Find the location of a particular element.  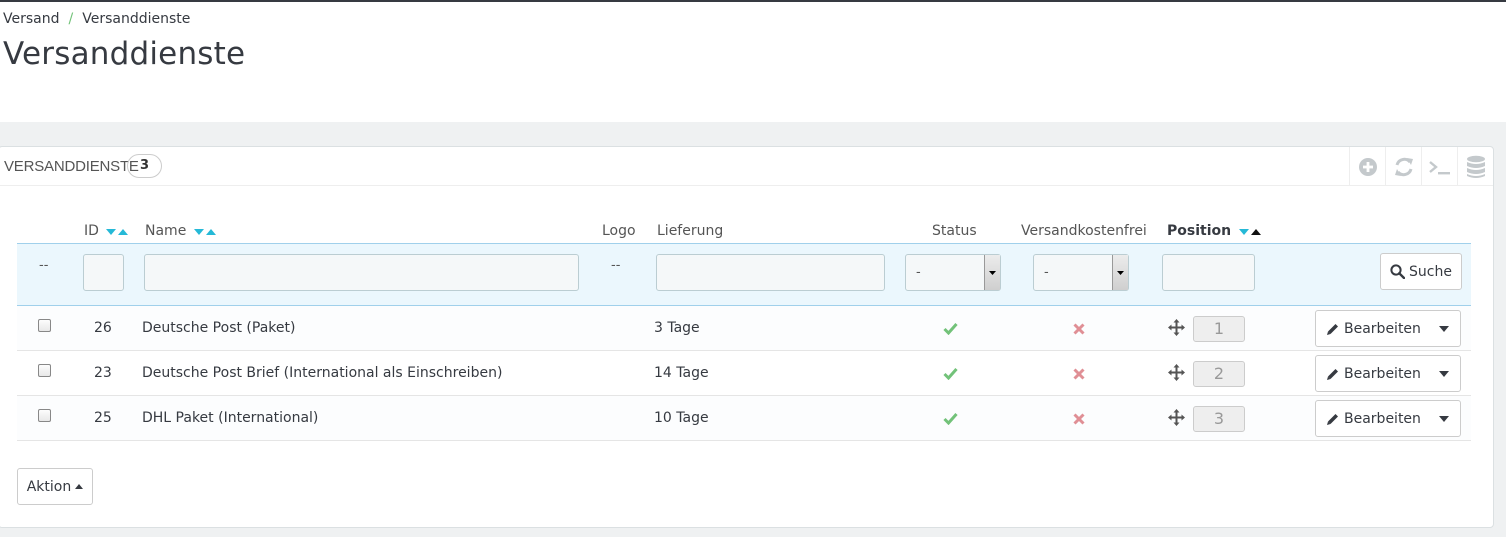

add-icon is located at coordinates (1367, 166).